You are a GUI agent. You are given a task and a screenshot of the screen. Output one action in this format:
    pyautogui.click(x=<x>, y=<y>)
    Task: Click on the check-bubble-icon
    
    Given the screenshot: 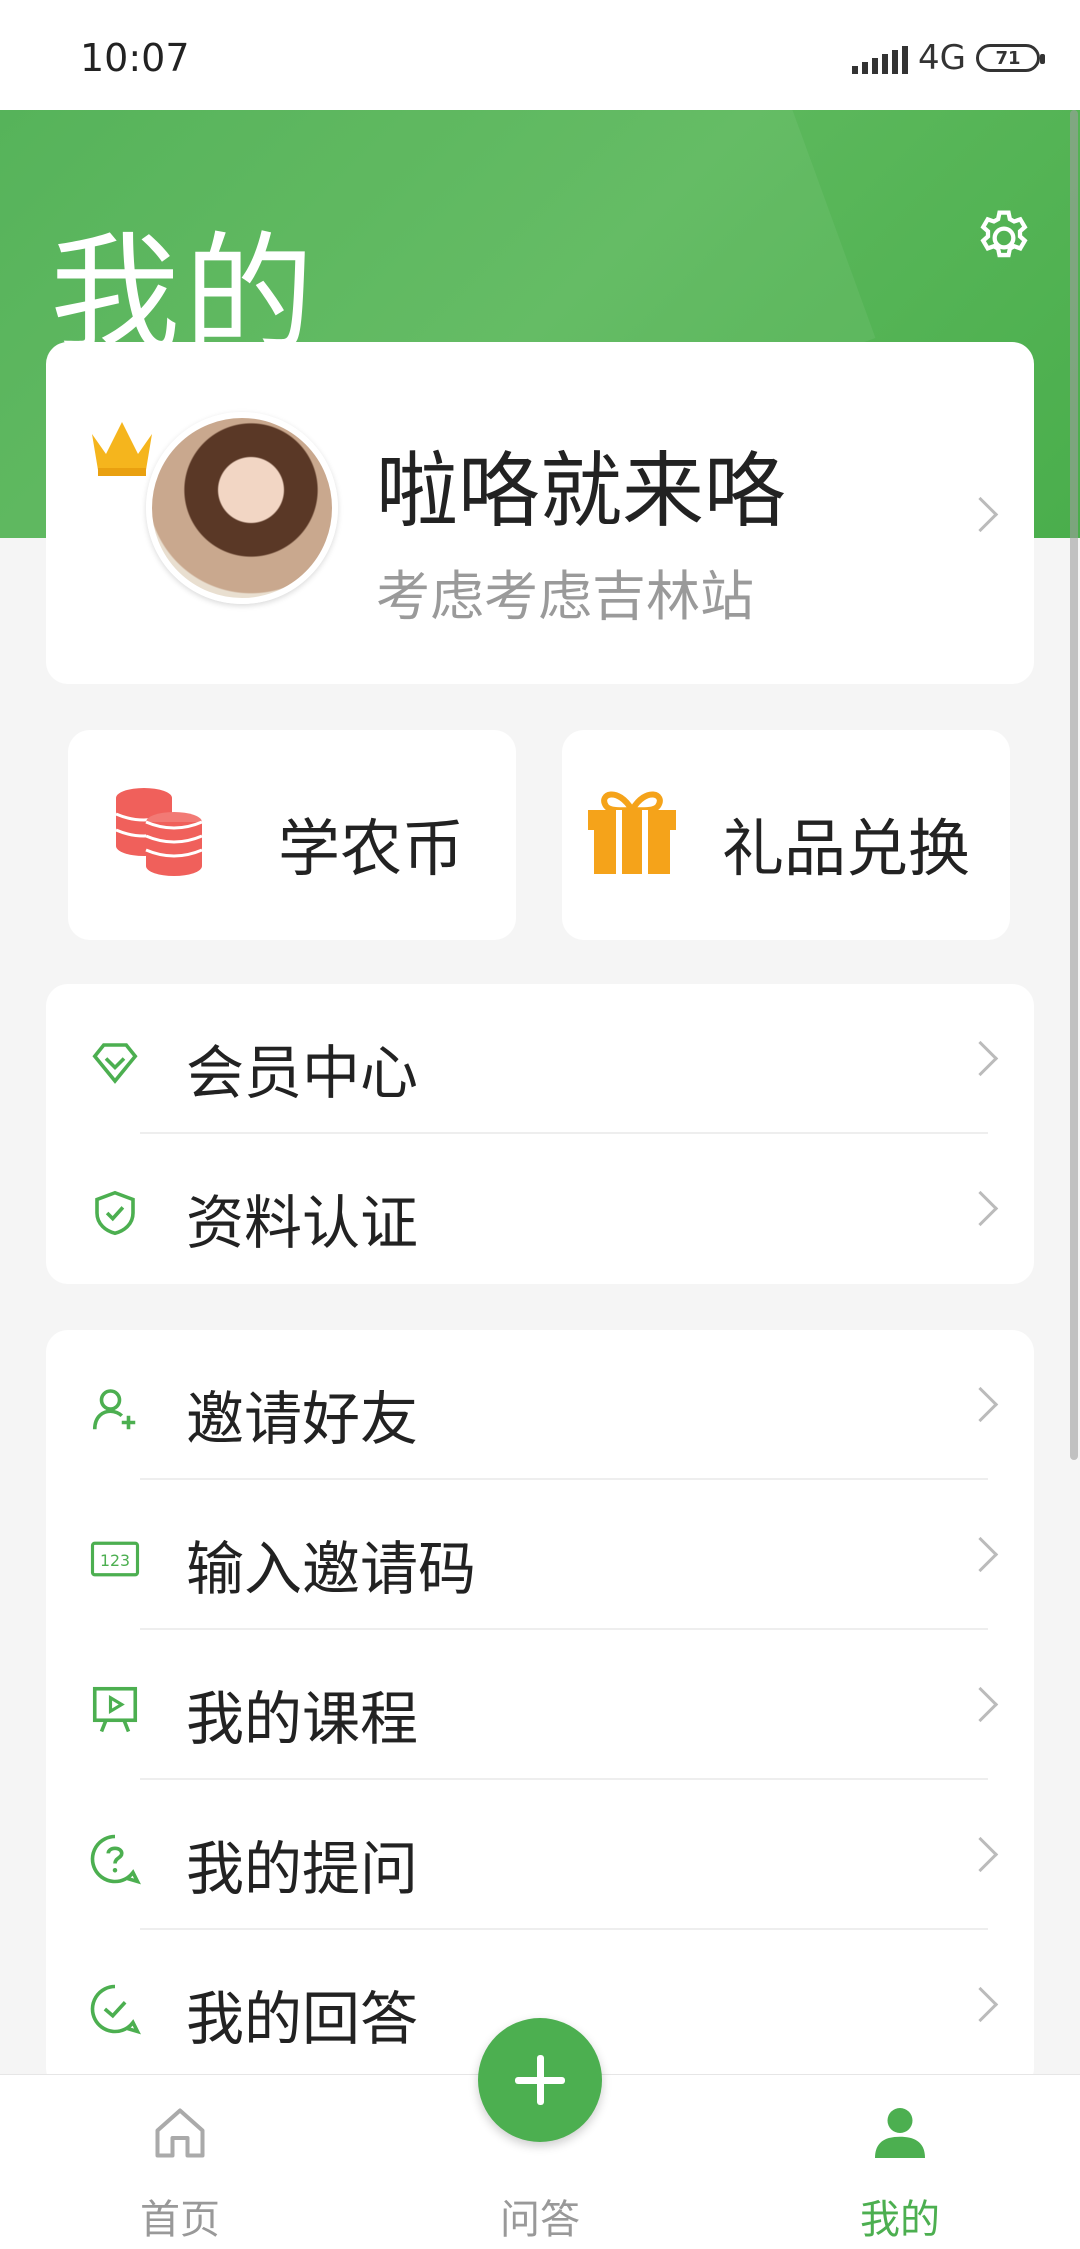 What is the action you would take?
    pyautogui.click(x=115, y=2009)
    